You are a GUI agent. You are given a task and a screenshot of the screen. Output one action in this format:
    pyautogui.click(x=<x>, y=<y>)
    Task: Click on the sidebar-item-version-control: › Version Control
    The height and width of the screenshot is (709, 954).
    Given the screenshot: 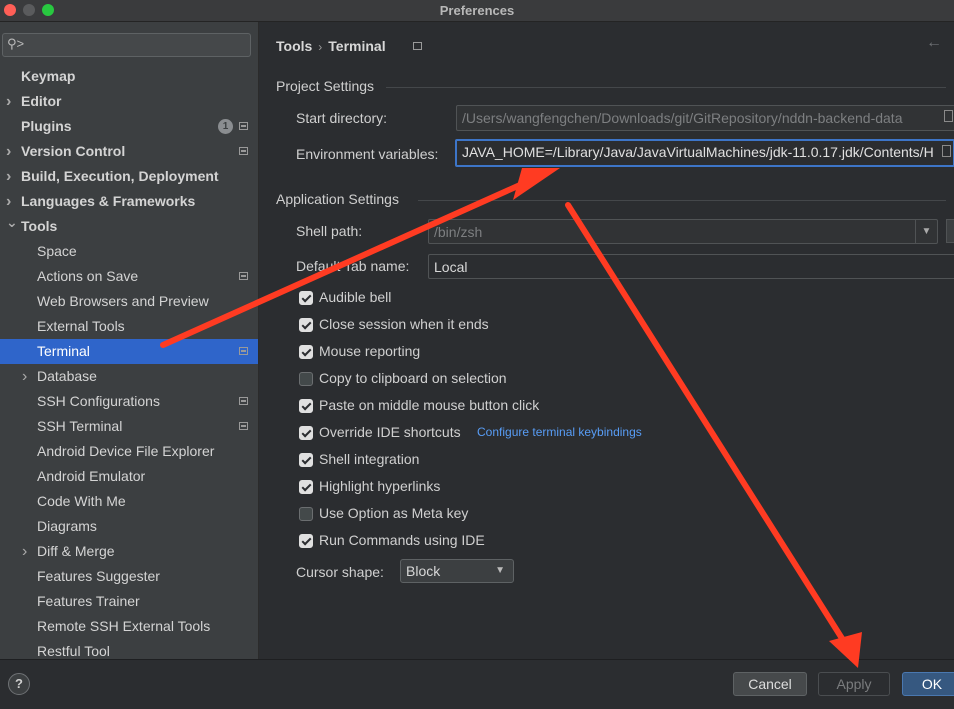 What is the action you would take?
    pyautogui.click(x=129, y=151)
    